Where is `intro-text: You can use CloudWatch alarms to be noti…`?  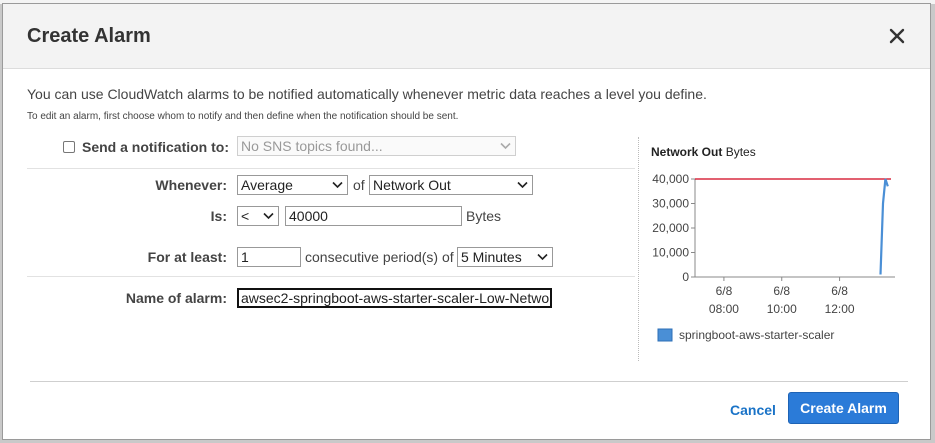
intro-text: You can use CloudWatch alarms to be noti… is located at coordinates (367, 94).